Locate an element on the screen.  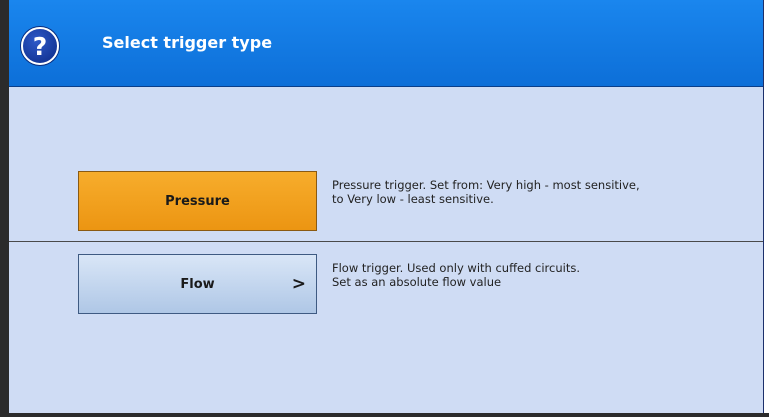
flow-button: Flow > is located at coordinates (197, 284).